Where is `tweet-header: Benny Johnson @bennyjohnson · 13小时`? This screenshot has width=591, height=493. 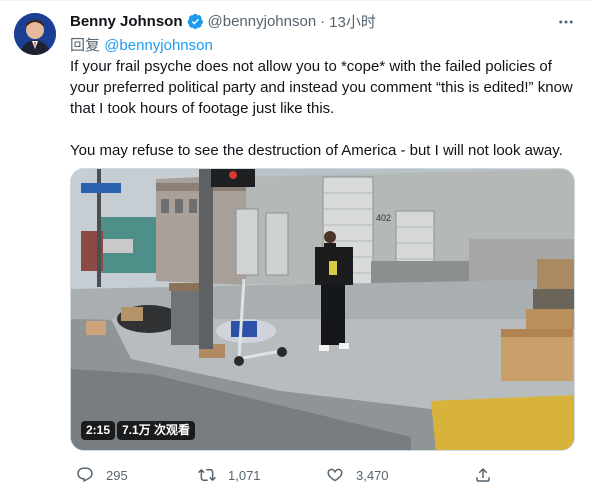
tweet-header: Benny Johnson @bennyjohnson · 13小时 is located at coordinates (310, 21).